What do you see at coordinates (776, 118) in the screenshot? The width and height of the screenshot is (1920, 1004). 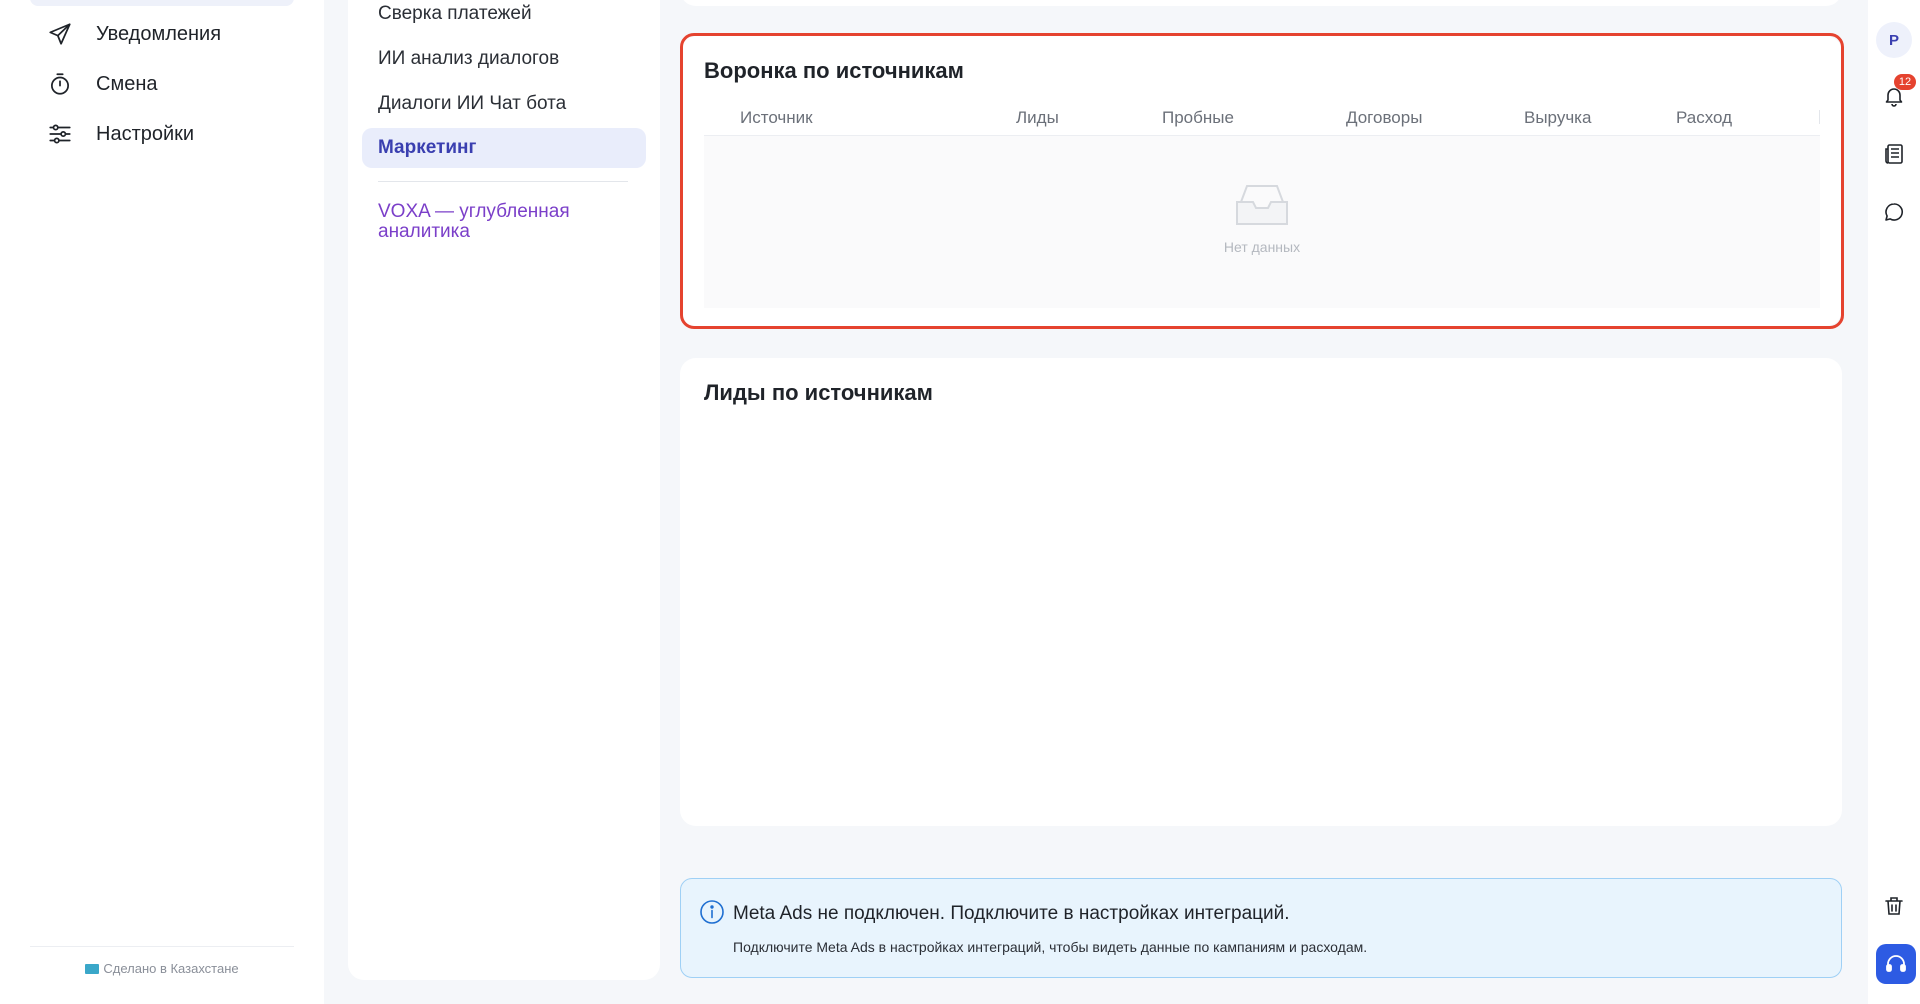 I see `column-header-source: Источник` at bounding box center [776, 118].